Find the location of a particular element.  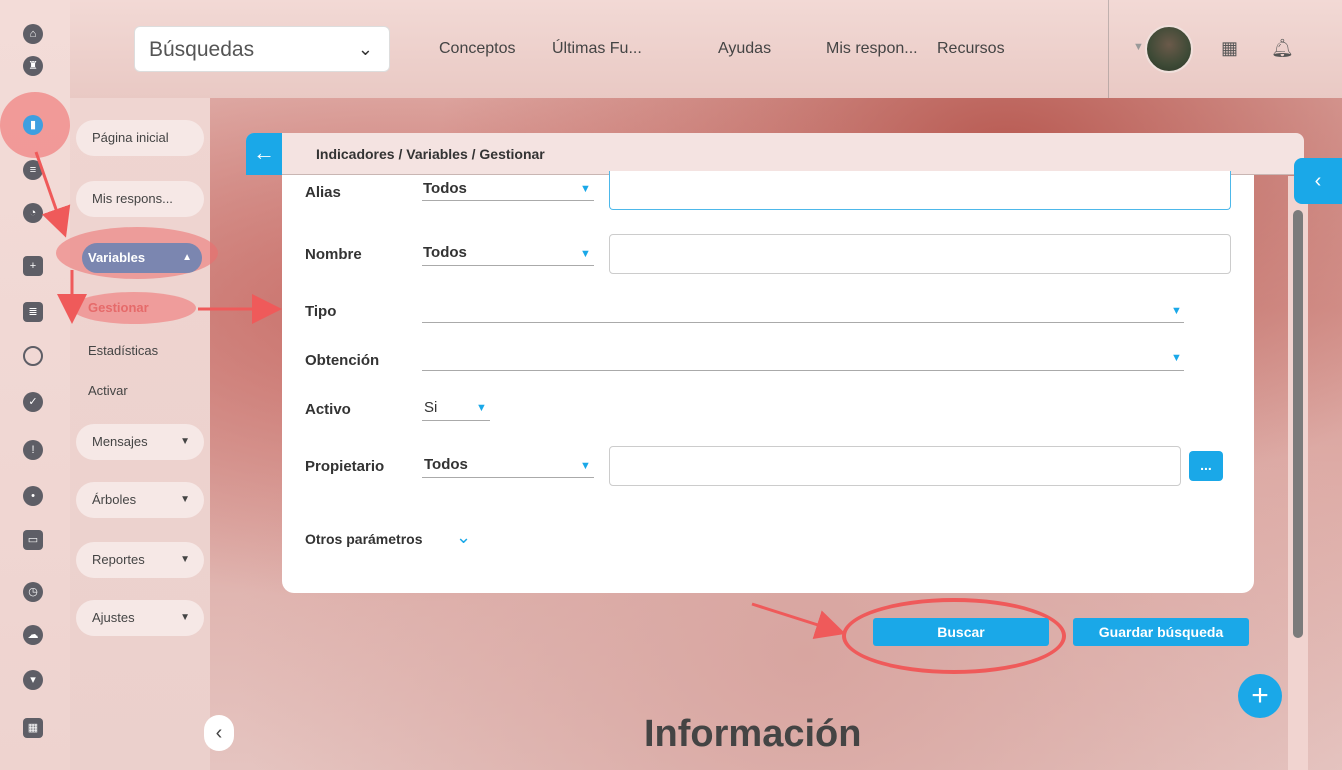

home-icon: ⌂ is located at coordinates (33, 34).